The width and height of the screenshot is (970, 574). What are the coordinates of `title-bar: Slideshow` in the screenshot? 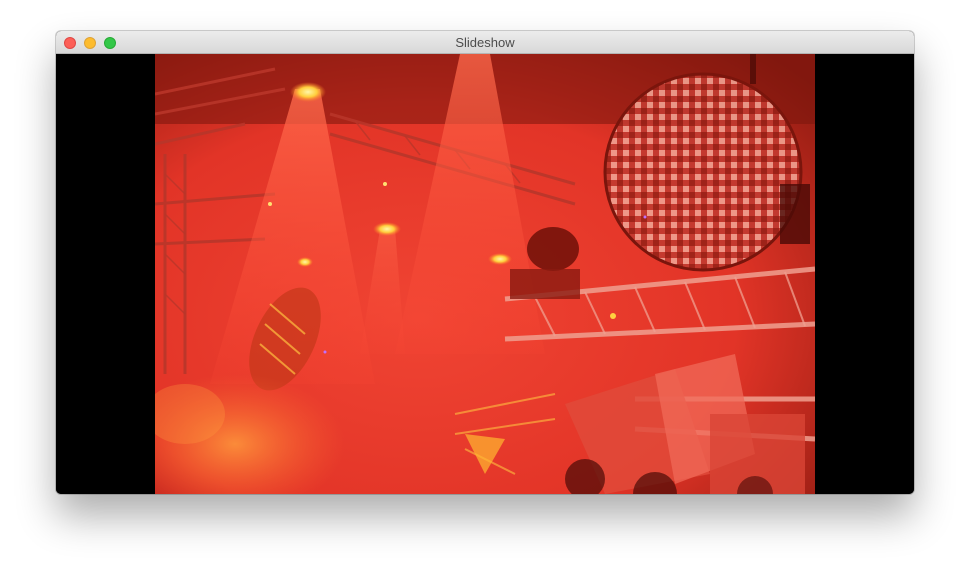 It's located at (485, 42).